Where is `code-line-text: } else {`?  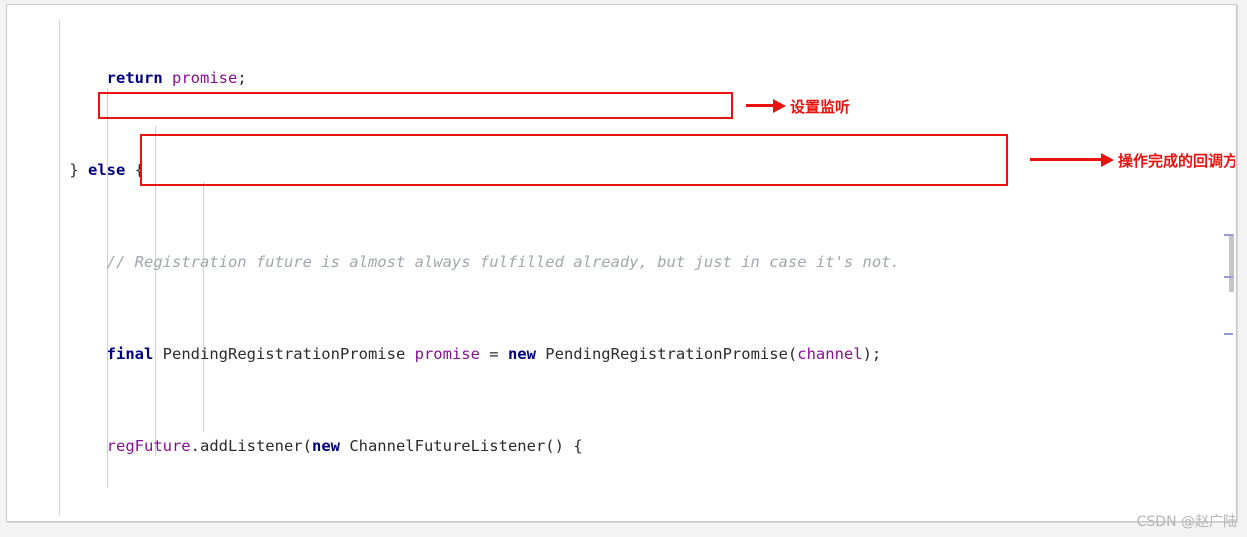 code-line-text: } else { is located at coordinates (88, 170).